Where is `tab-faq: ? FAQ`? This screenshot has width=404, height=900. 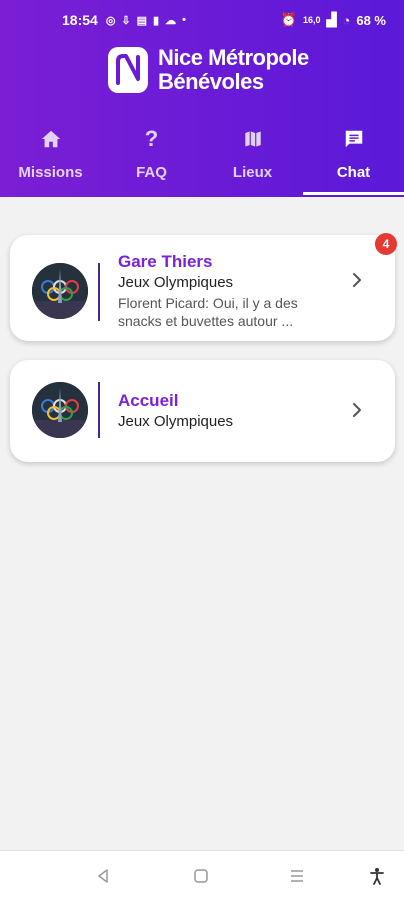 tab-faq: ? FAQ is located at coordinates (151, 159).